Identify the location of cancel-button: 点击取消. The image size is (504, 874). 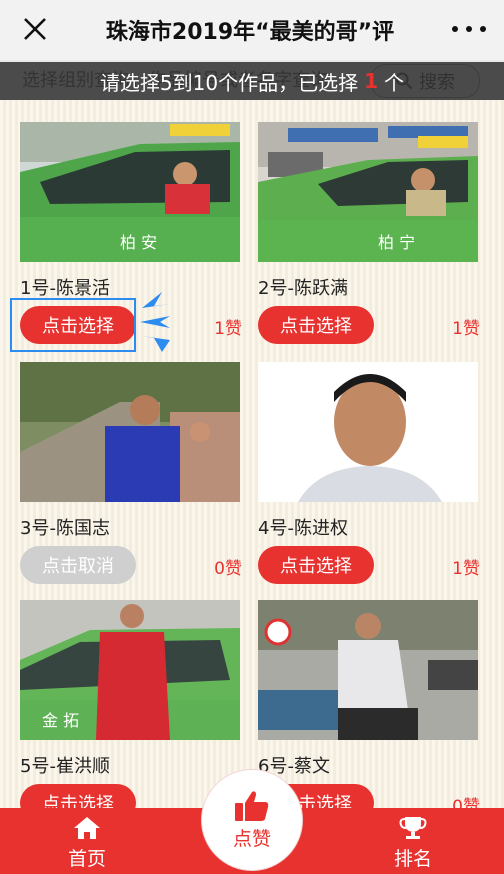
(78, 565).